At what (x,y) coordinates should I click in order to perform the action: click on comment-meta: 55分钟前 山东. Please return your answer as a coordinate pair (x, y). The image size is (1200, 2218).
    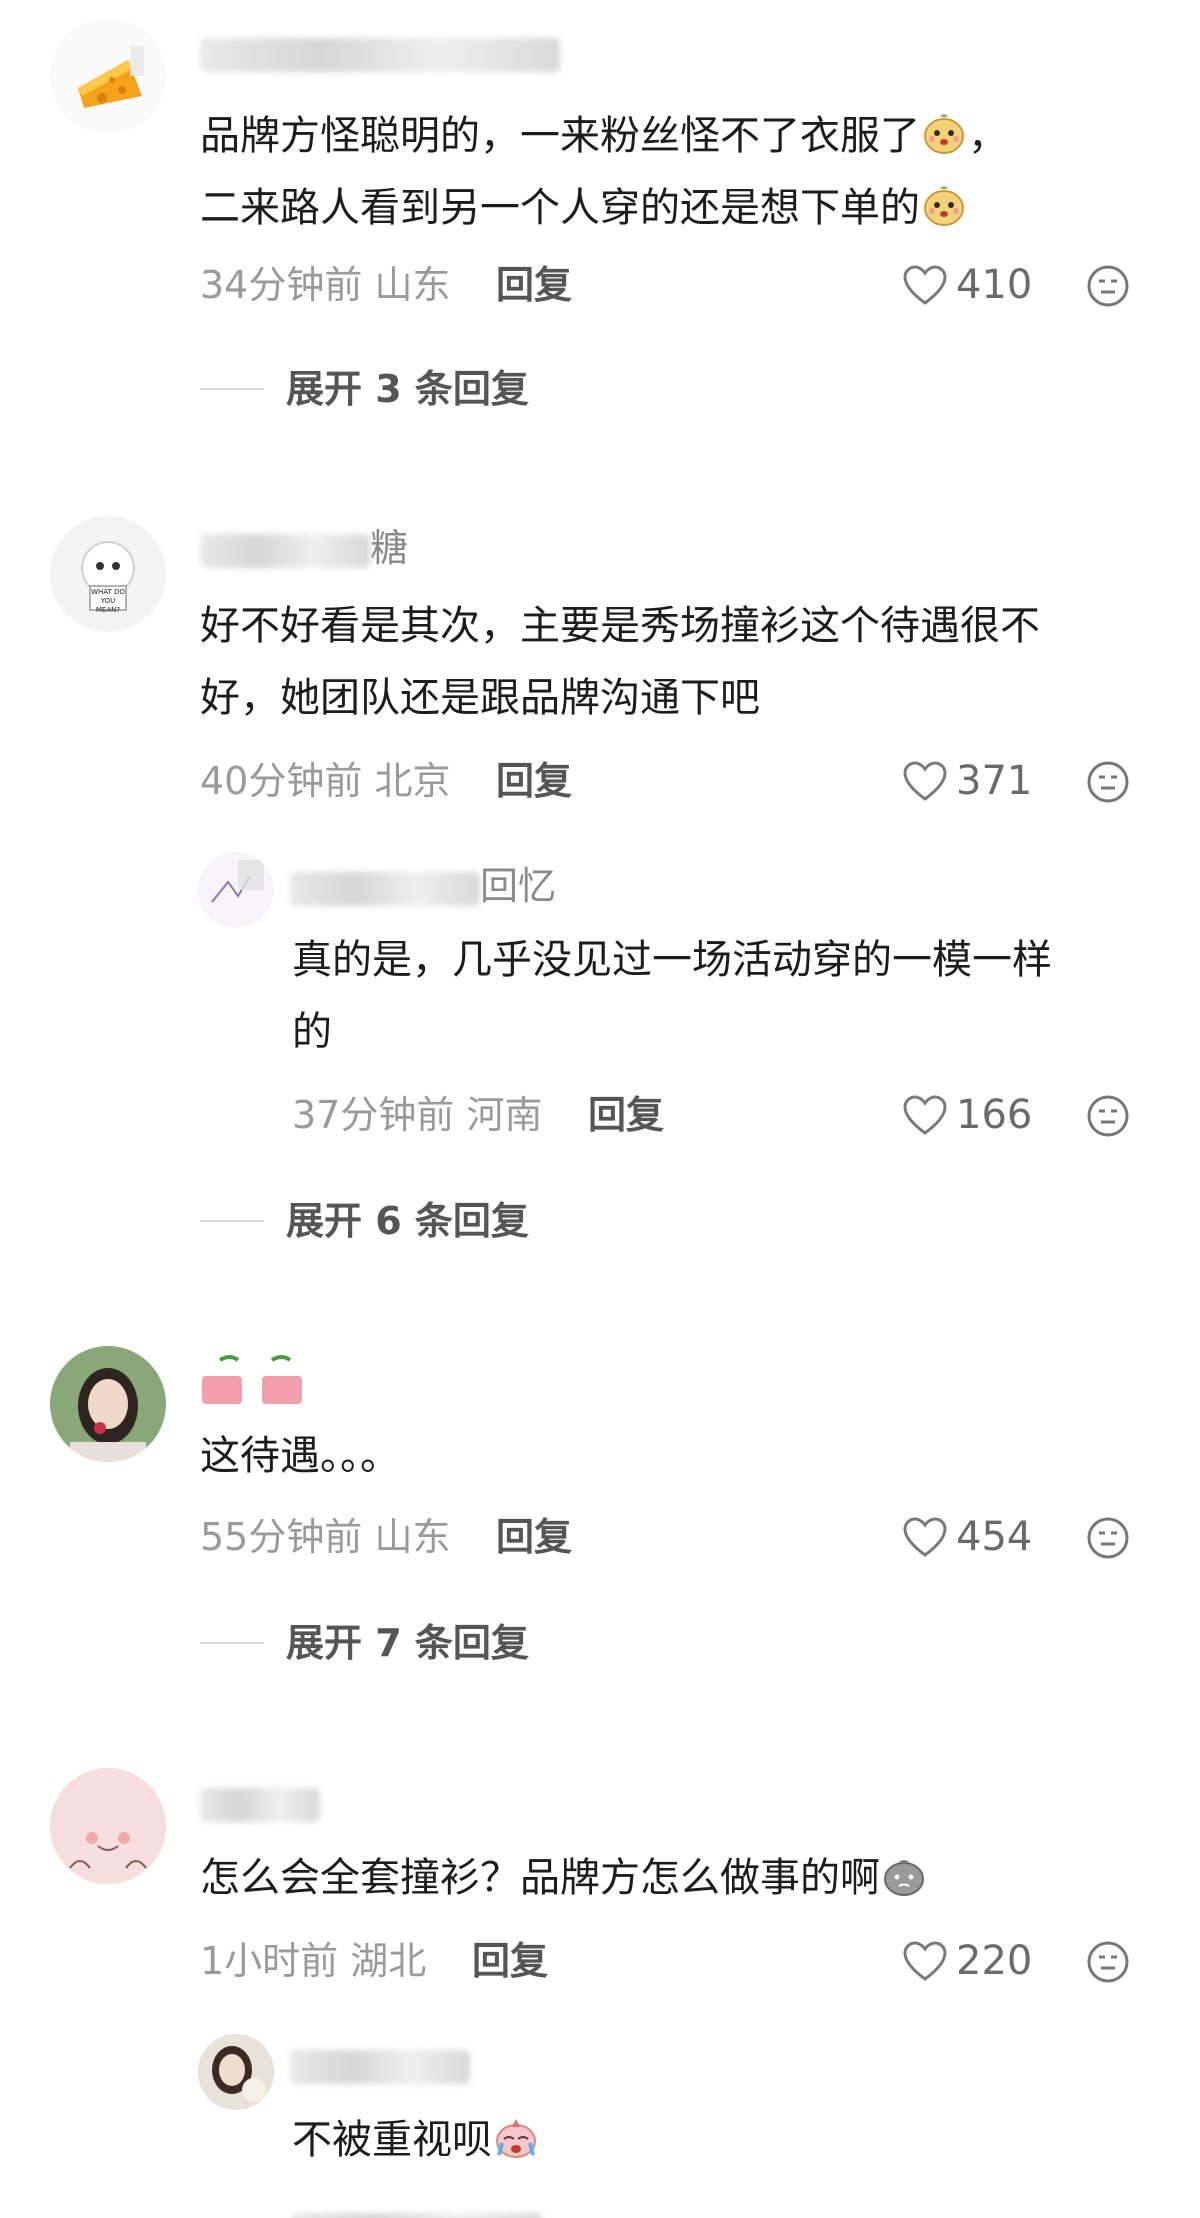
    Looking at the image, I should click on (325, 1537).